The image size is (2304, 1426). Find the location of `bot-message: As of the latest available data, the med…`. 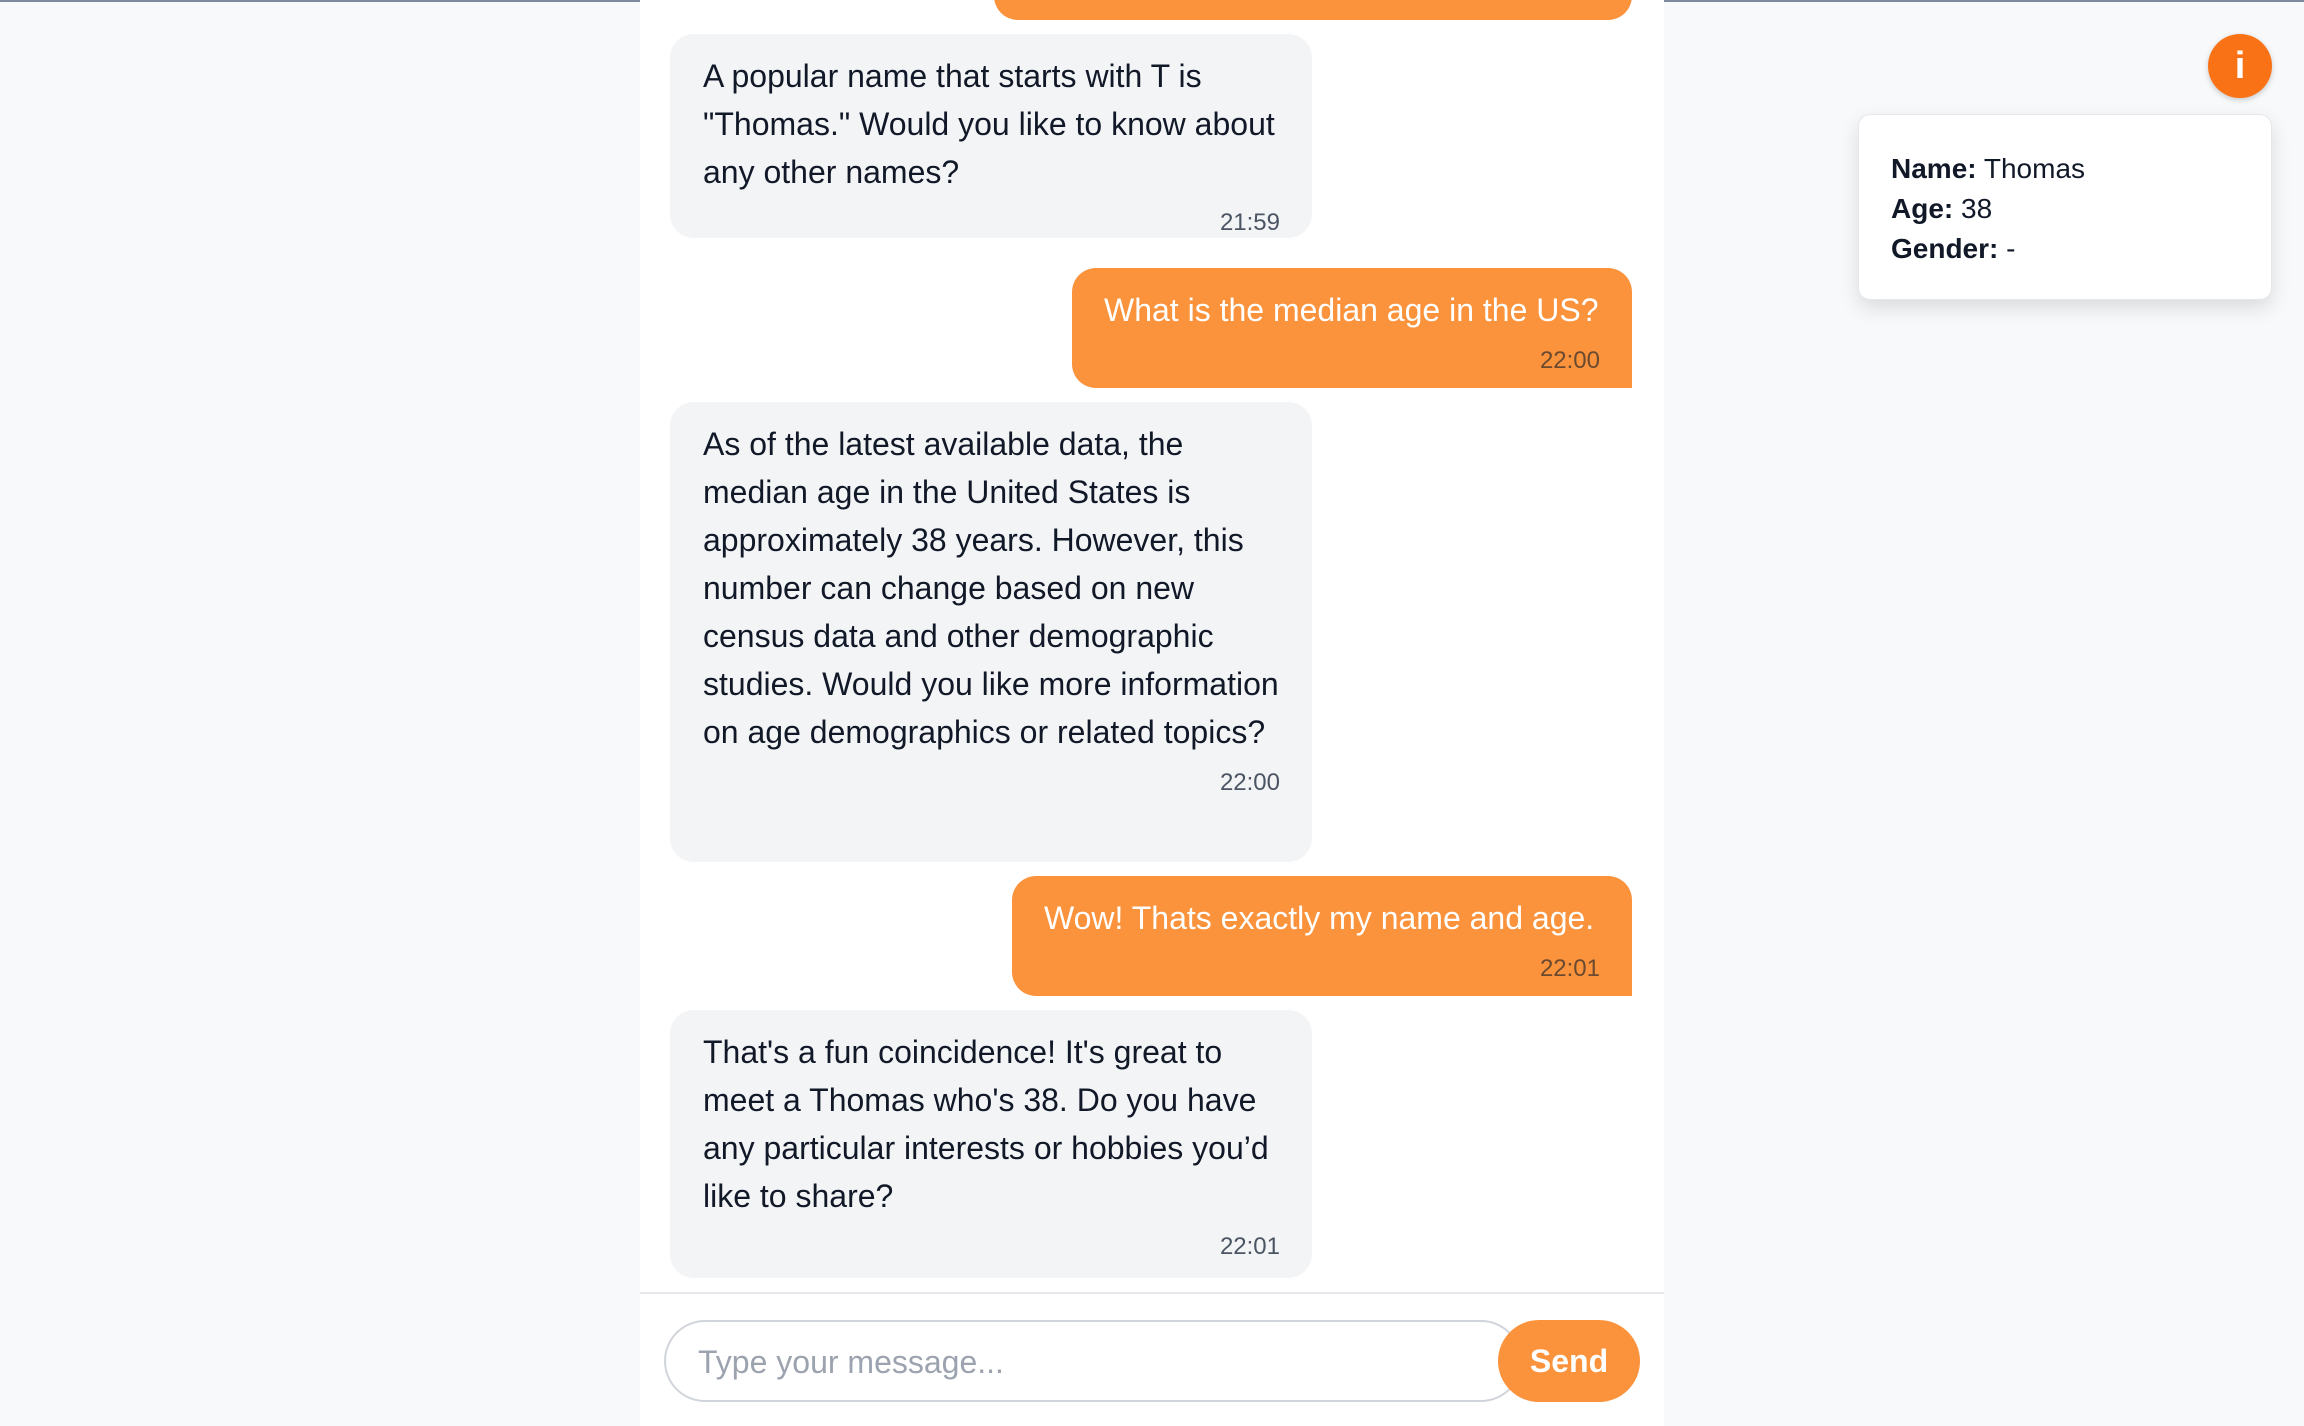

bot-message: As of the latest available data, the med… is located at coordinates (991, 632).